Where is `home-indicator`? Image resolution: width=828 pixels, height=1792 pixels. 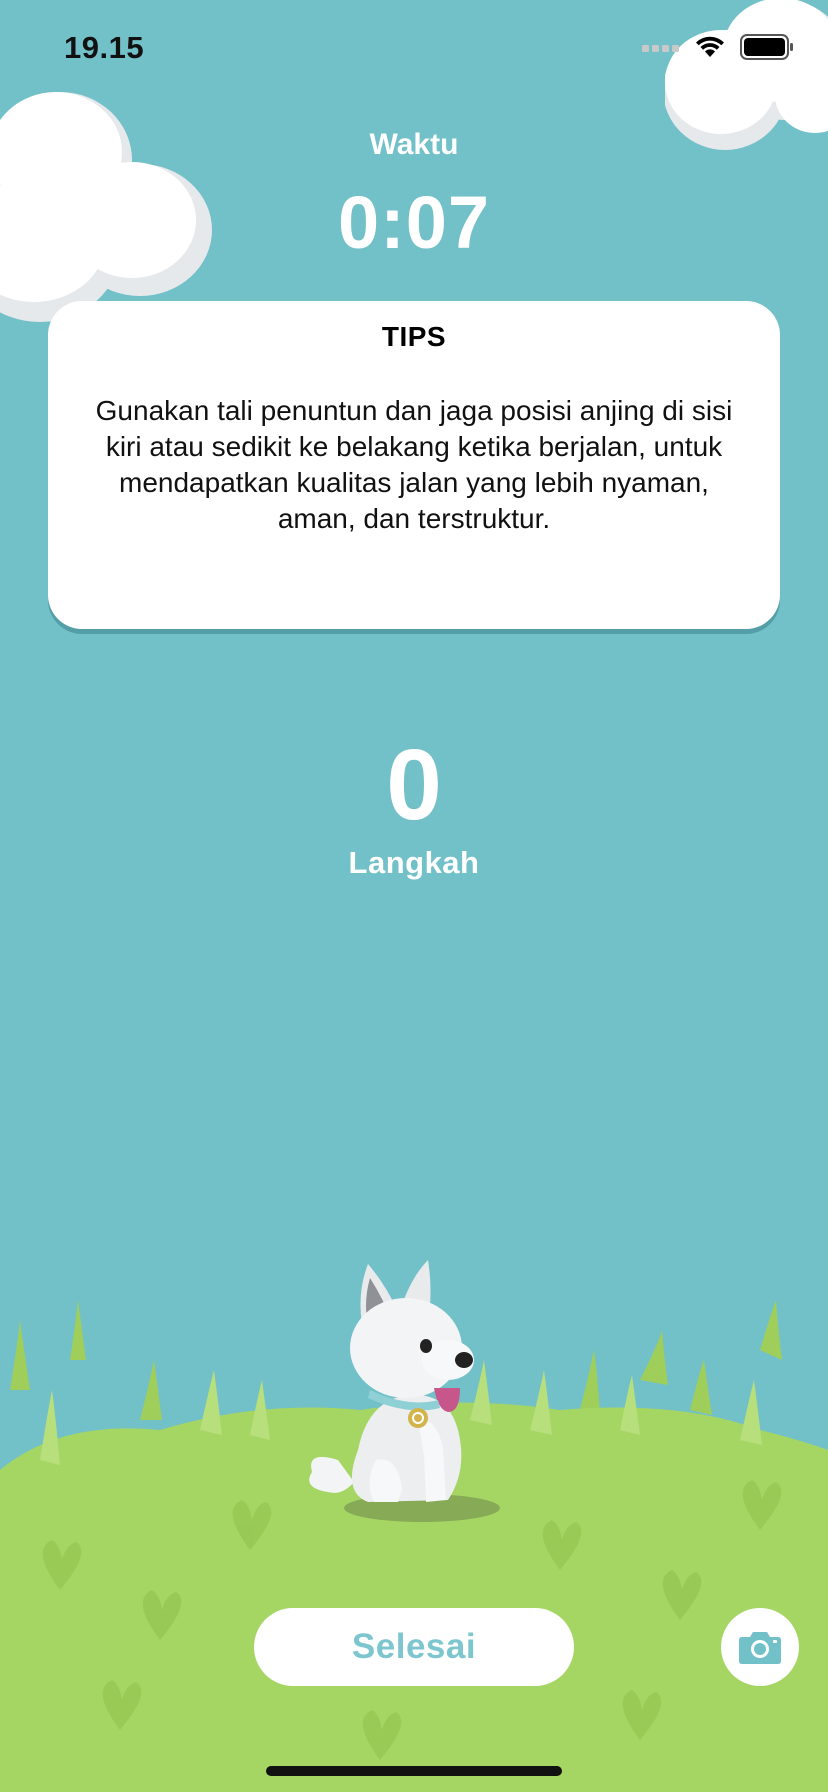 home-indicator is located at coordinates (414, 1771).